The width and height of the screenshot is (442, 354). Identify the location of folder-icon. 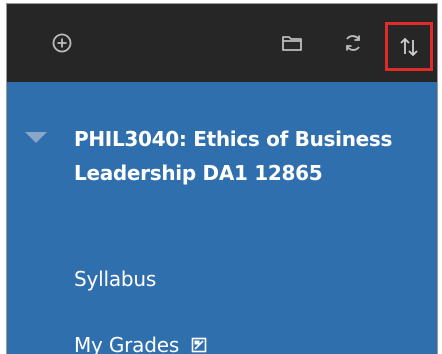
(292, 43).